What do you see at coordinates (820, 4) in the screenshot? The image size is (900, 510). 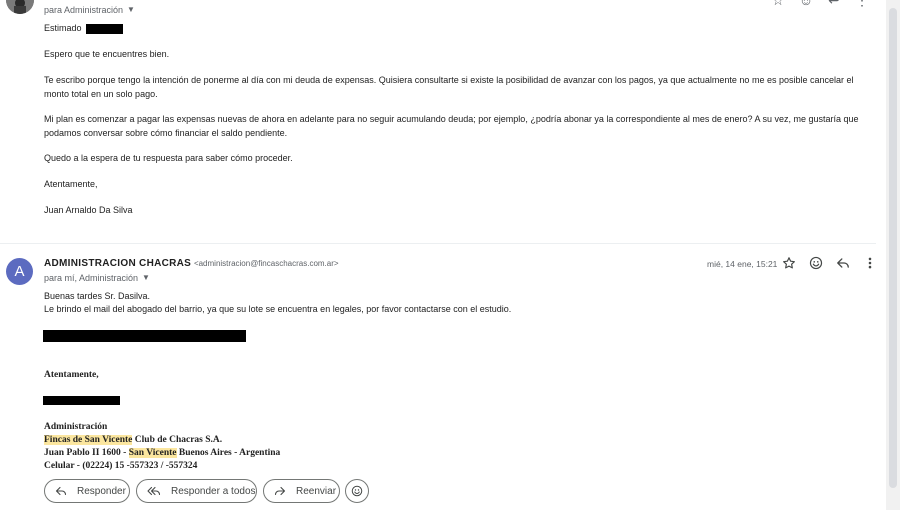 I see `message-actions-top: ☆ ☺ ↩ ⋮` at bounding box center [820, 4].